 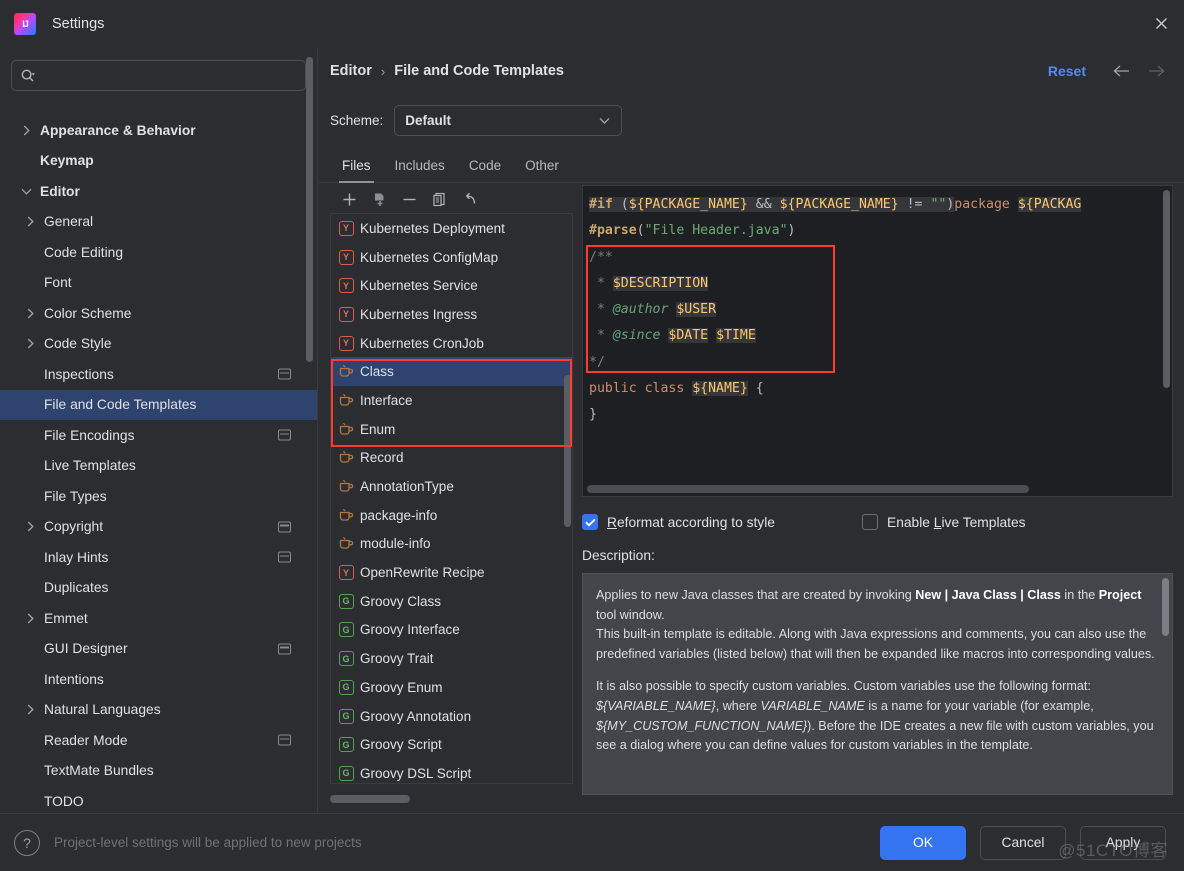 What do you see at coordinates (158, 130) in the screenshot?
I see `sidebar-item-appearance-behavior: Appearance & Behavior` at bounding box center [158, 130].